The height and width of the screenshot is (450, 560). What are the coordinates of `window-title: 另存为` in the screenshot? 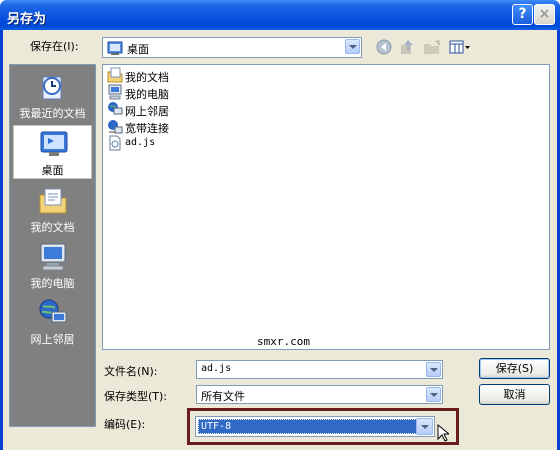 It's located at (27, 19).